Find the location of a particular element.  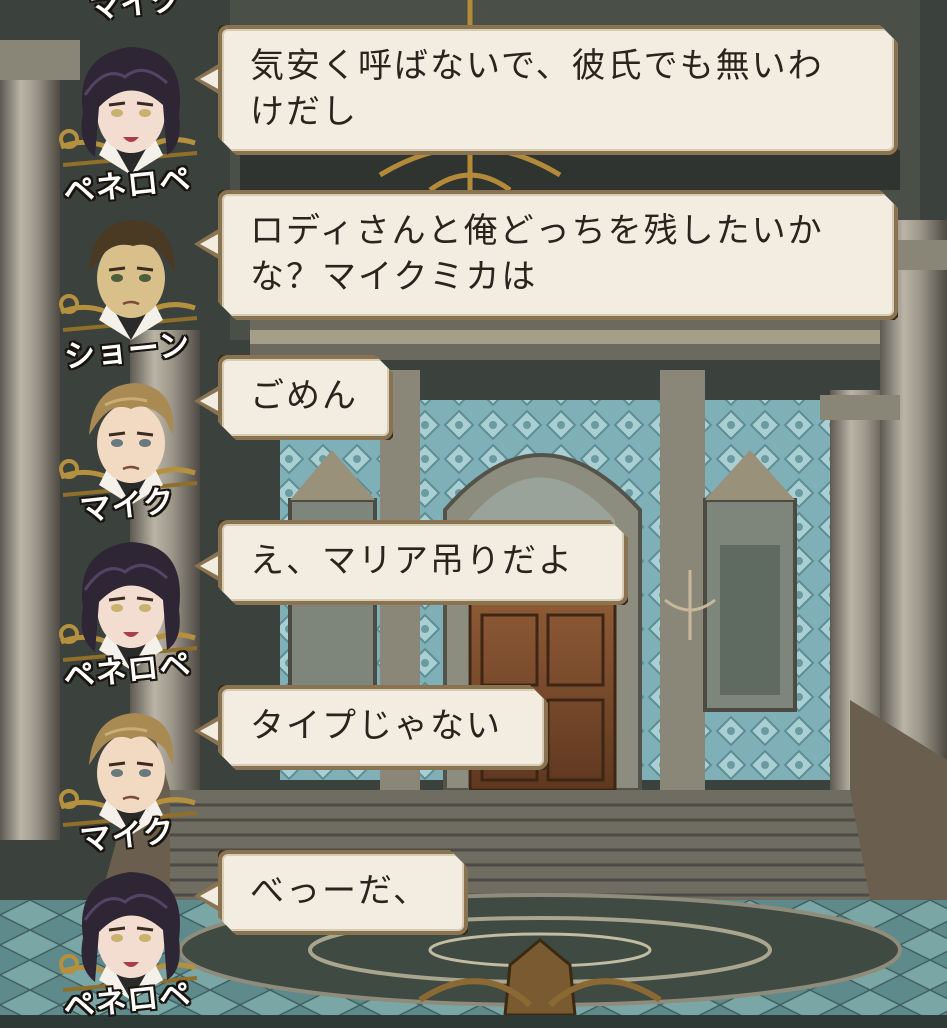

message-text-line: タイプじゃない is located at coordinates (376, 726).